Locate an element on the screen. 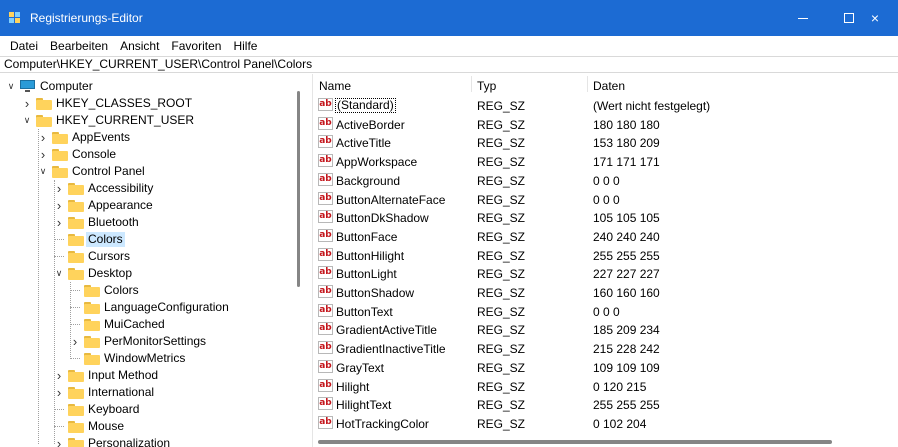 Image resolution: width=898 pixels, height=447 pixels. list-row: ab ActiveBorder REG_SZ 180 180 180 is located at coordinates (605, 124).